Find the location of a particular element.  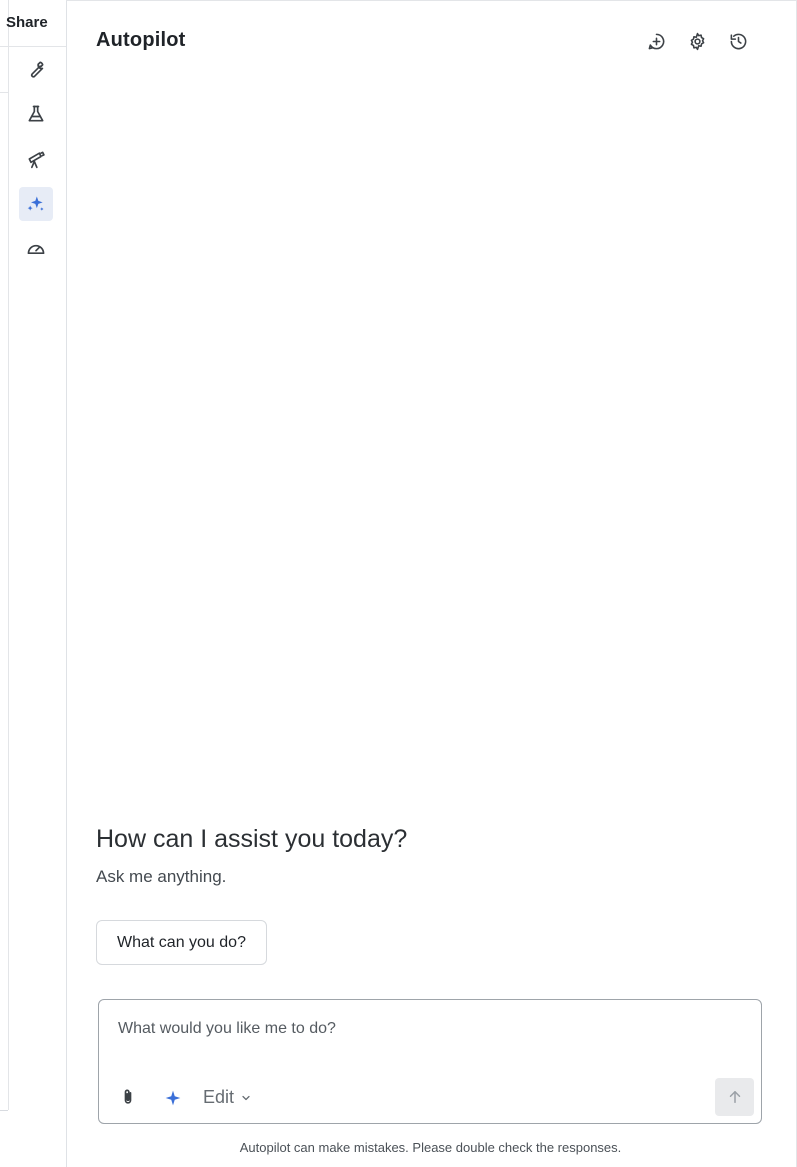

share-button: Share is located at coordinates (27, 22).